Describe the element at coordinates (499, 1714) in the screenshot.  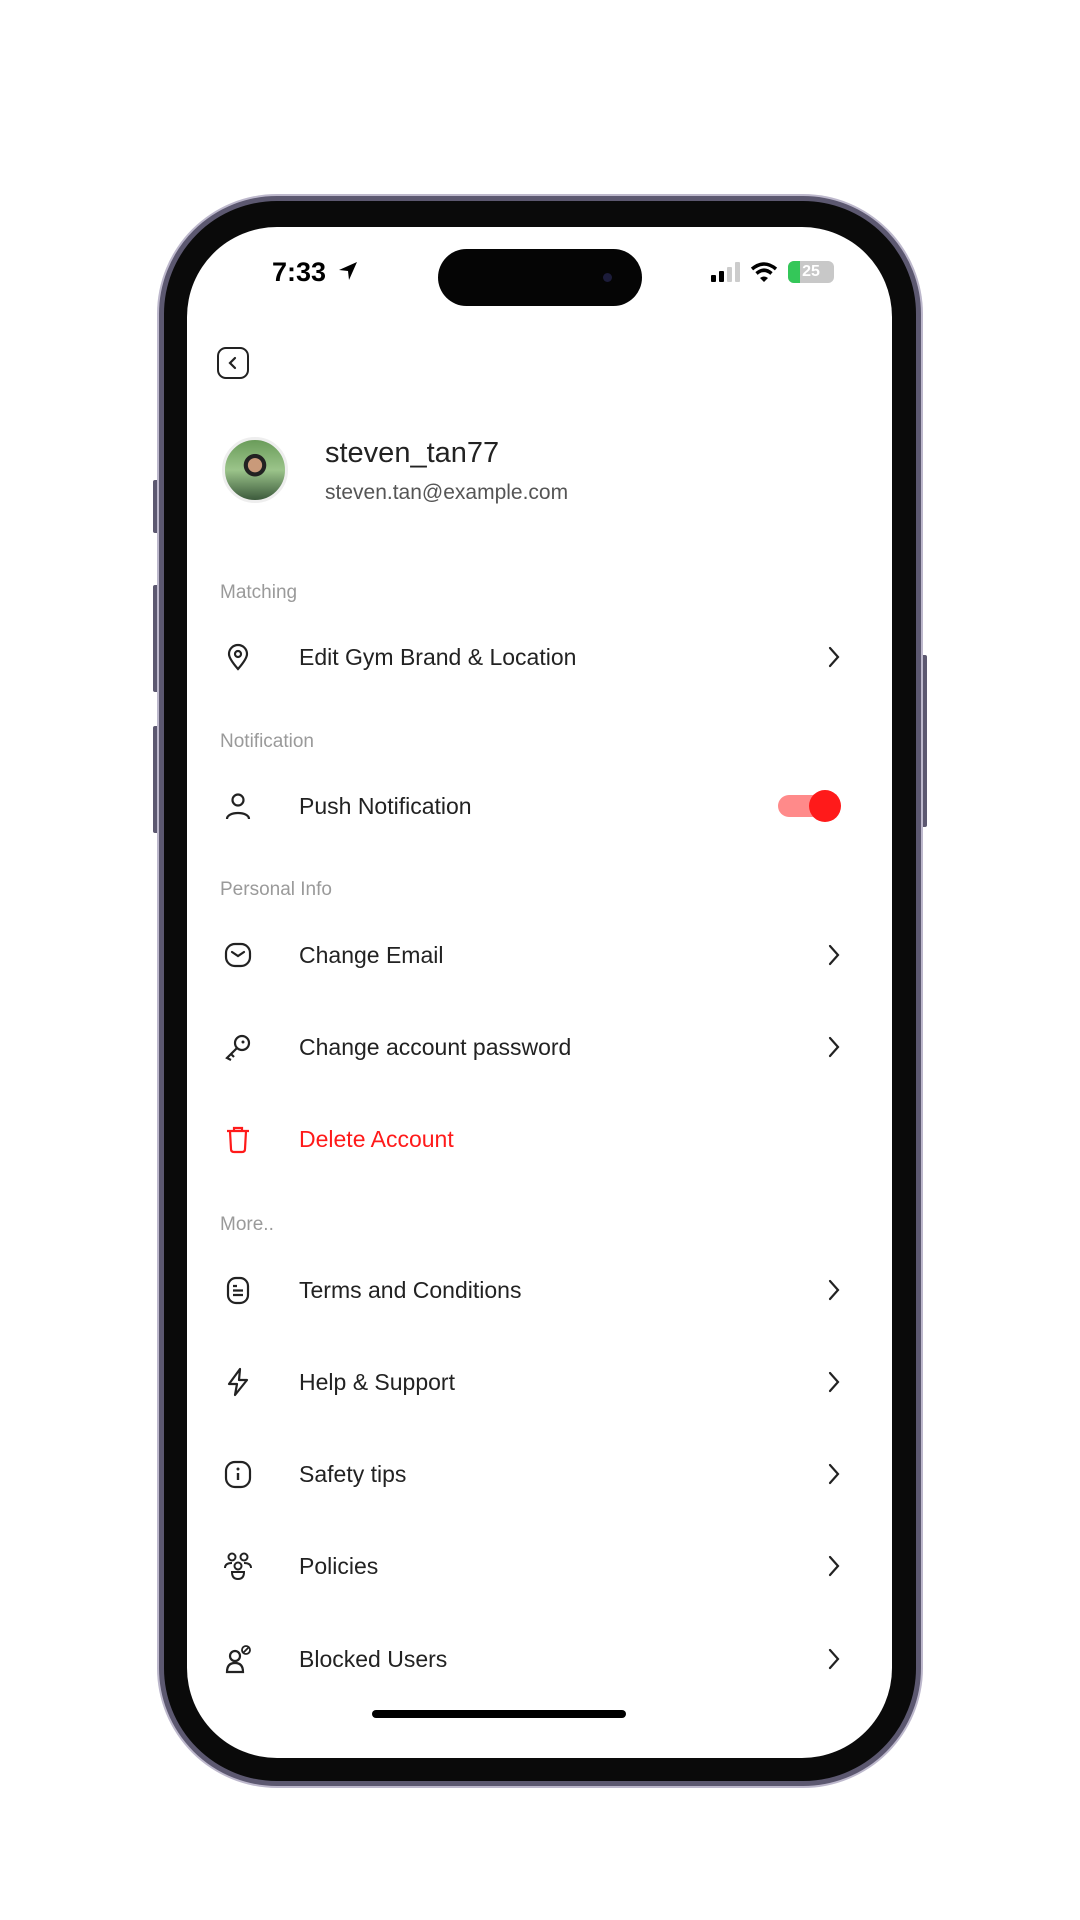
I see `home-indicator` at that location.